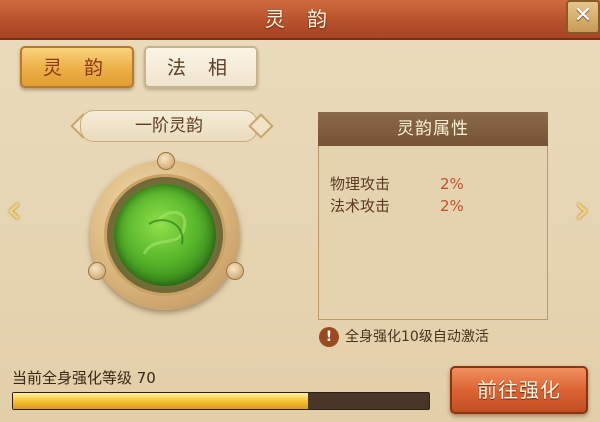  Describe the element at coordinates (14, 210) in the screenshot. I see `prev-arrow-icon: ‹` at that location.